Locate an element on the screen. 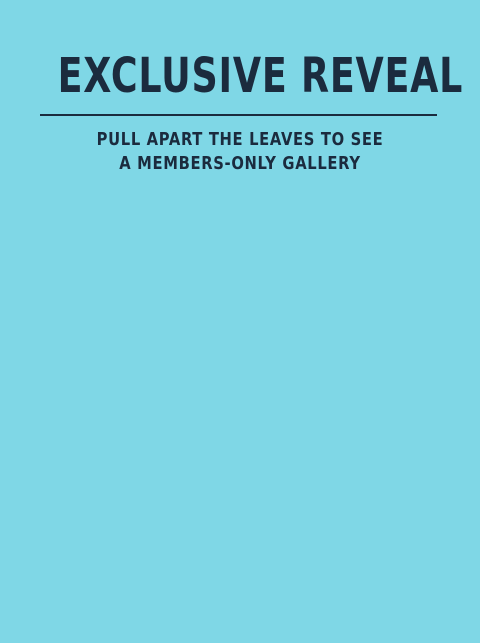 The height and width of the screenshot is (643, 480). subtitle-line-2: A MEMBERS-ONLY GALLERY is located at coordinates (240, 163).